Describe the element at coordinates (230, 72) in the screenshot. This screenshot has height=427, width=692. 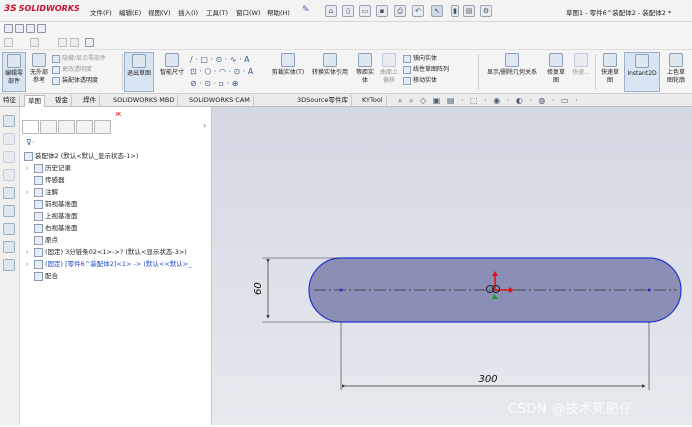
I see `slot-polygon-arc-row: ⊡ · ⬡ · ◠ · ⊙ · A` at that location.